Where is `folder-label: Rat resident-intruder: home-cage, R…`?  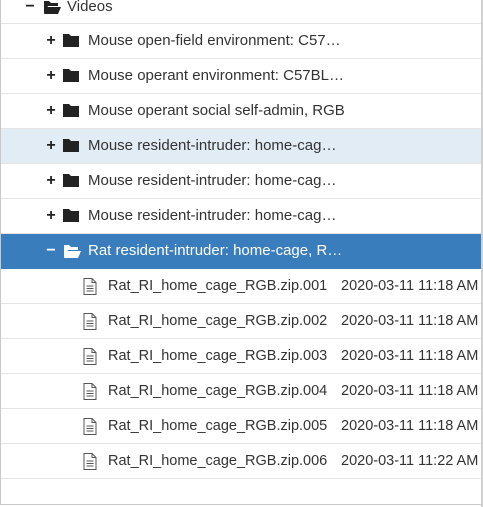
folder-label: Rat resident-intruder: home-cage, R… is located at coordinates (215, 250).